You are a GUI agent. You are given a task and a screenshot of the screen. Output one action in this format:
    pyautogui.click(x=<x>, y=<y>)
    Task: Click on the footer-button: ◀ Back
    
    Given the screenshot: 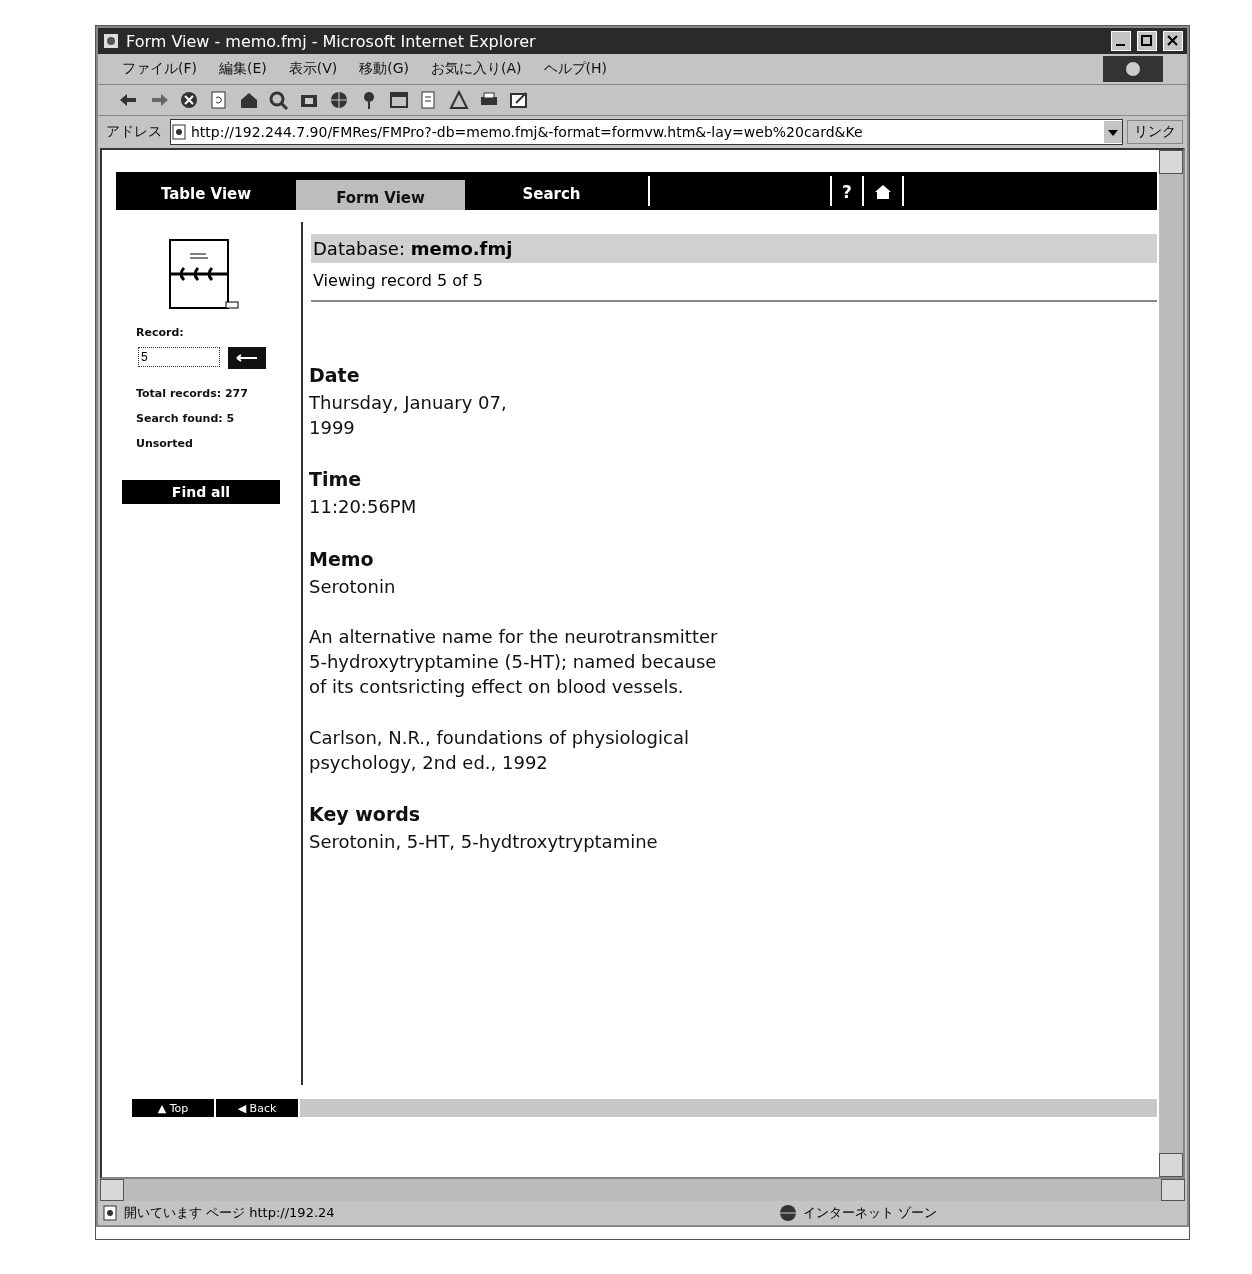 What is the action you would take?
    pyautogui.click(x=257, y=1108)
    